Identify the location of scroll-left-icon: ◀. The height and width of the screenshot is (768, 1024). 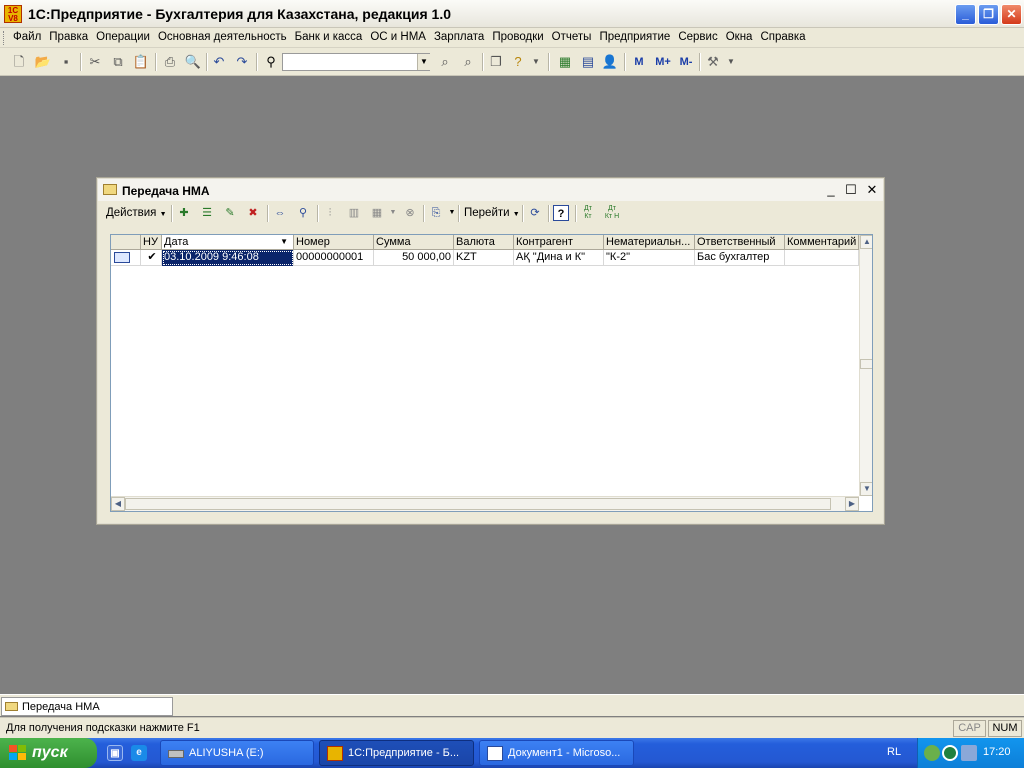
(118, 504).